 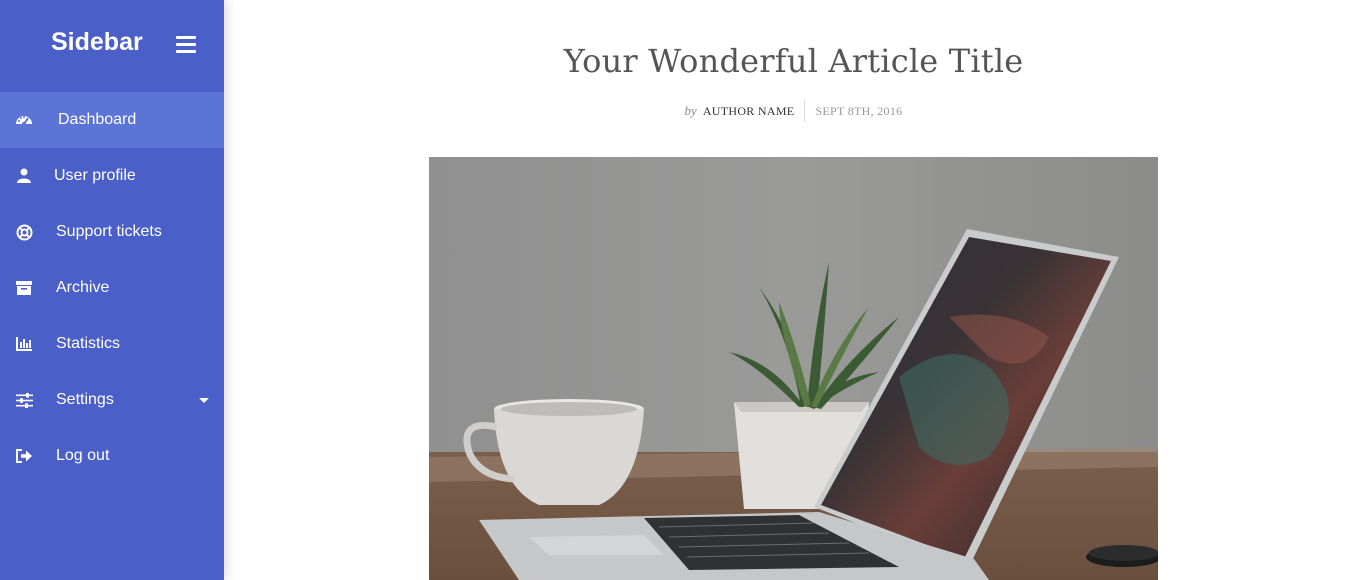 What do you see at coordinates (690, 110) in the screenshot?
I see `byline-prefix: by` at bounding box center [690, 110].